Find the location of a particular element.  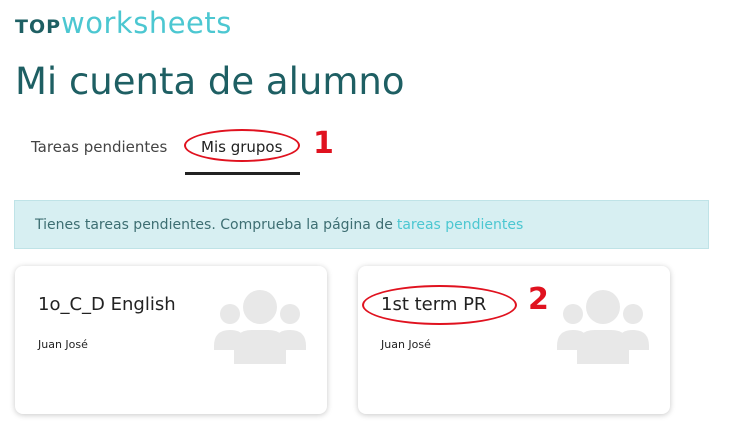

group-card: 1o_C_D English Juan José is located at coordinates (171, 340).